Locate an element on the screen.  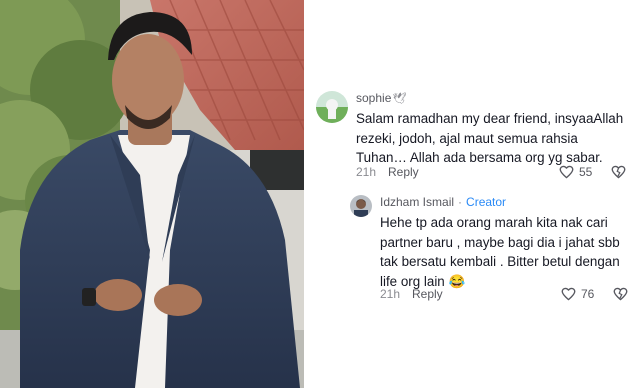
creator-badge: Creator is located at coordinates (486, 202).